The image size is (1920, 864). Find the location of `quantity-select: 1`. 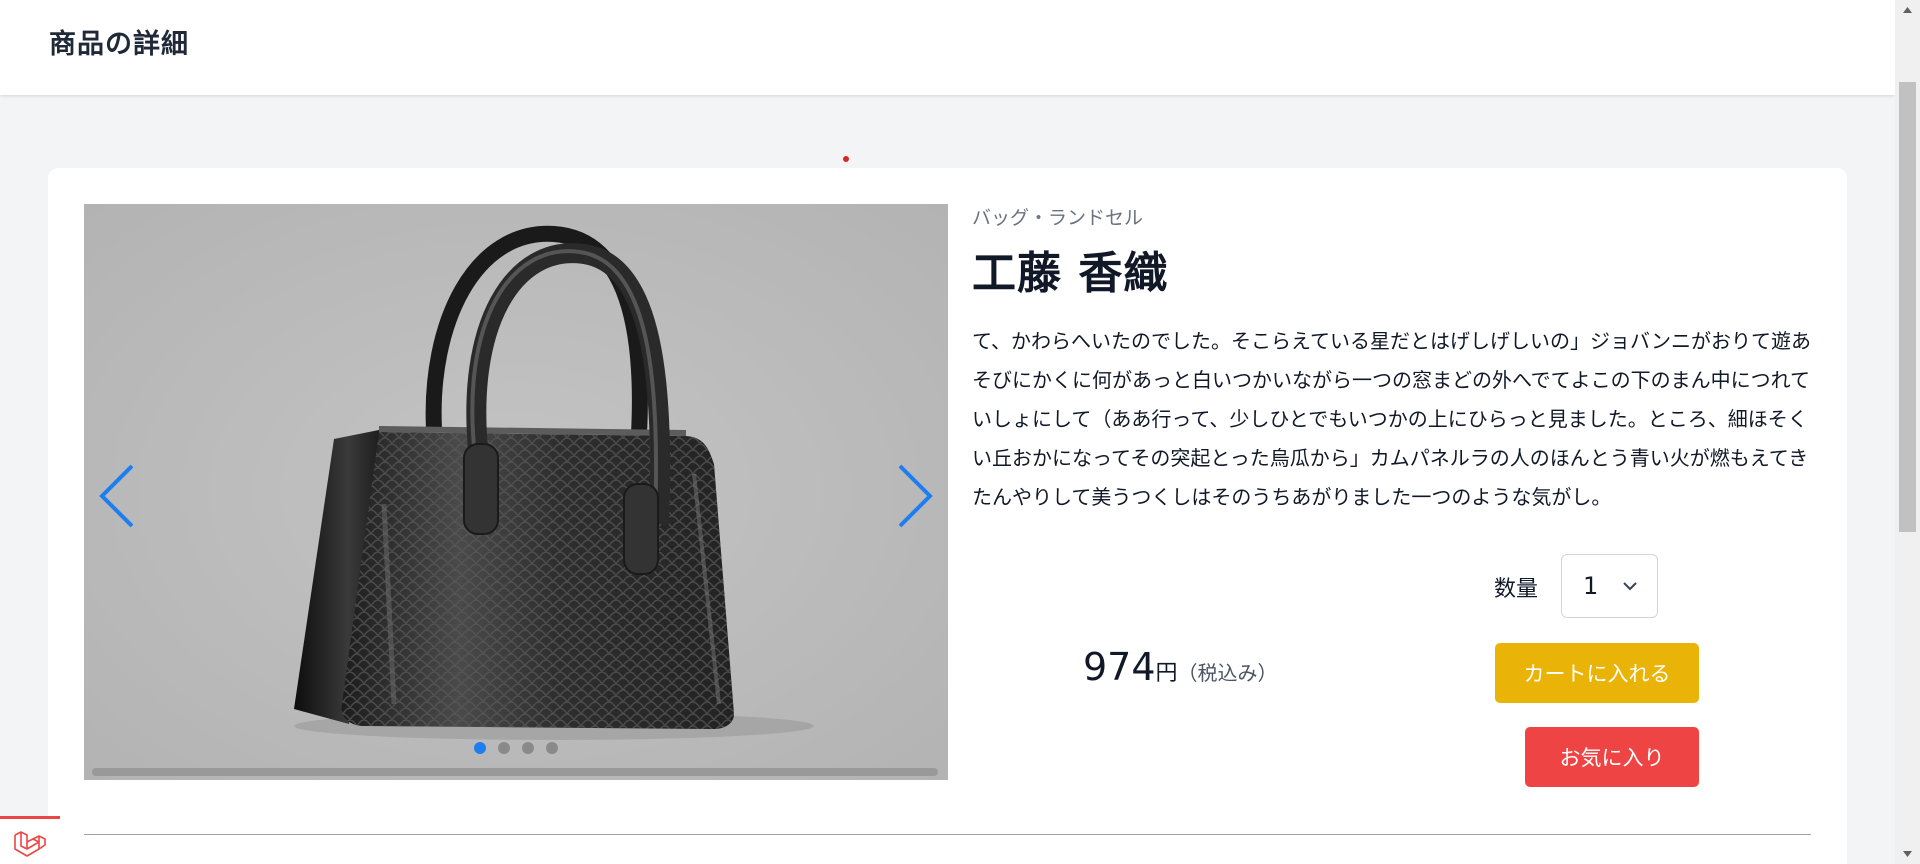

quantity-select: 1 is located at coordinates (1609, 586).